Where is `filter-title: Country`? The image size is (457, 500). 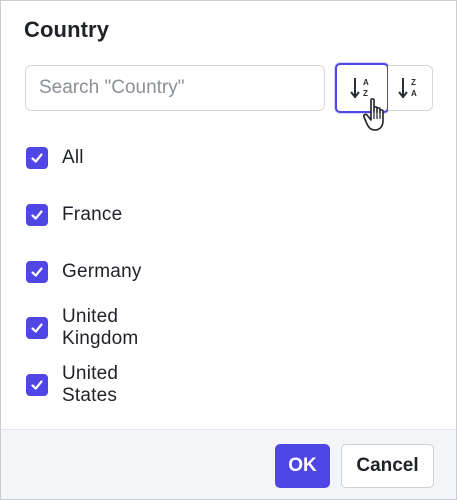 filter-title: Country is located at coordinates (67, 29).